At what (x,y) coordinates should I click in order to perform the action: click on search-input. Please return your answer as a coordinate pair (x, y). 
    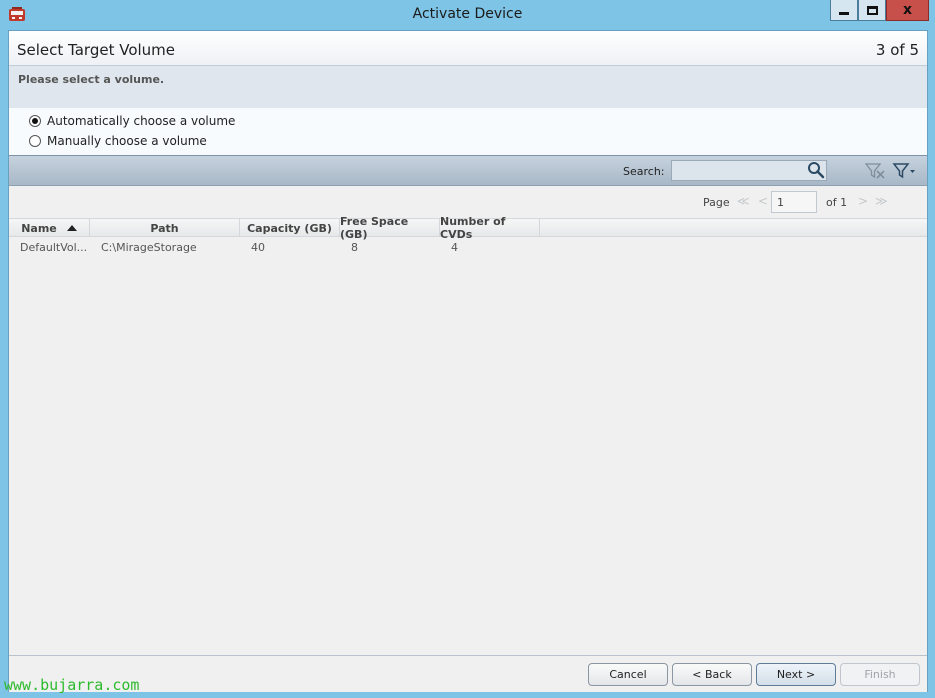
    Looking at the image, I should click on (749, 170).